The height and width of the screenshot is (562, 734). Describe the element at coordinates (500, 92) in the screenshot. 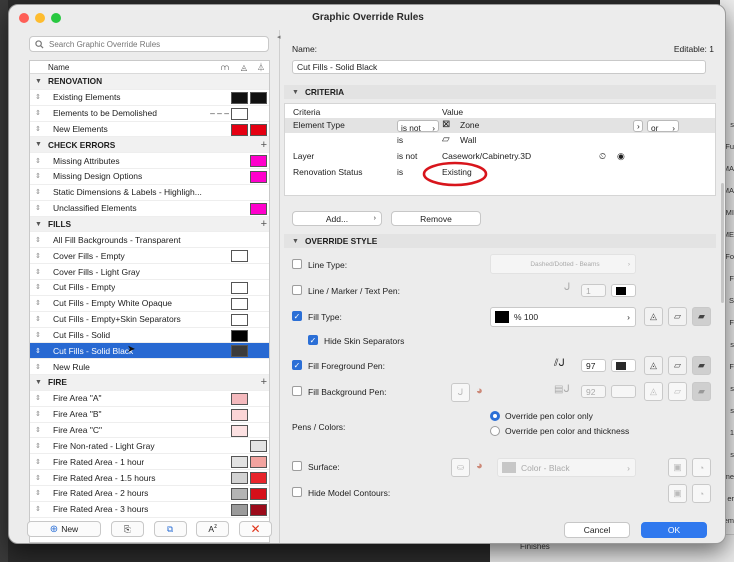

I see `criteria-section-header: ▼ CRITERIA` at that location.